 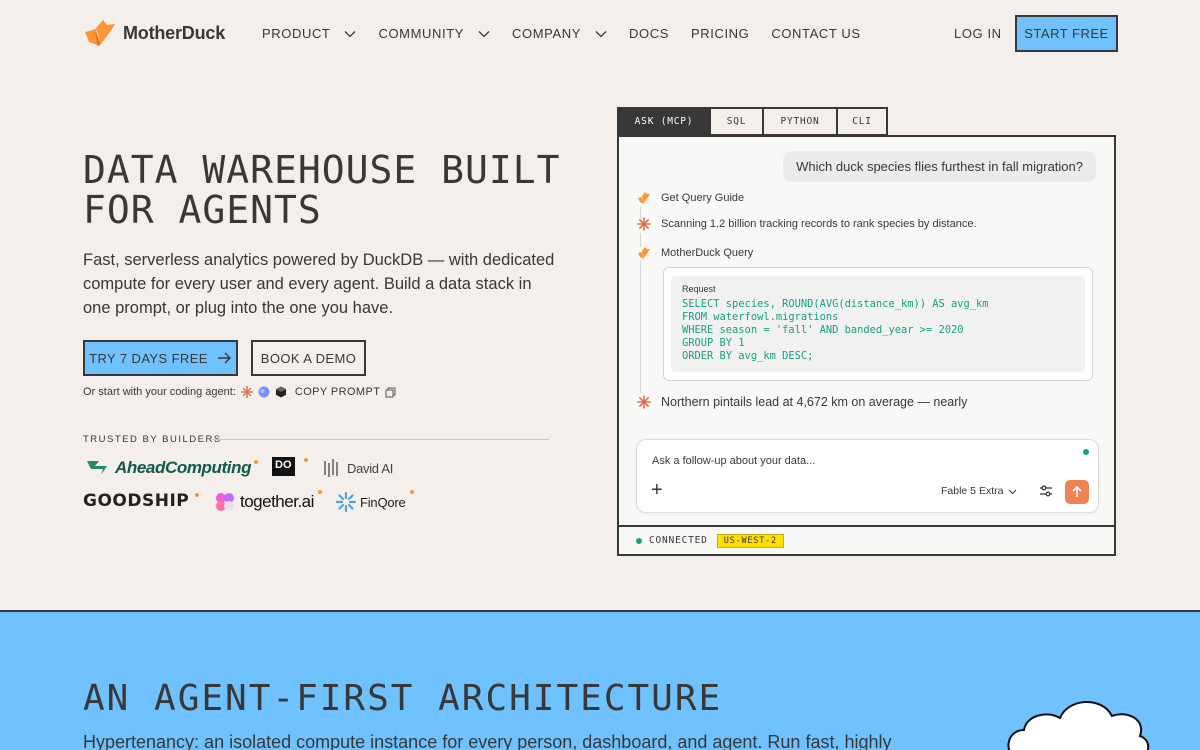 I want to click on step-get-query-guide: Get Query Guide, so click(x=690, y=198).